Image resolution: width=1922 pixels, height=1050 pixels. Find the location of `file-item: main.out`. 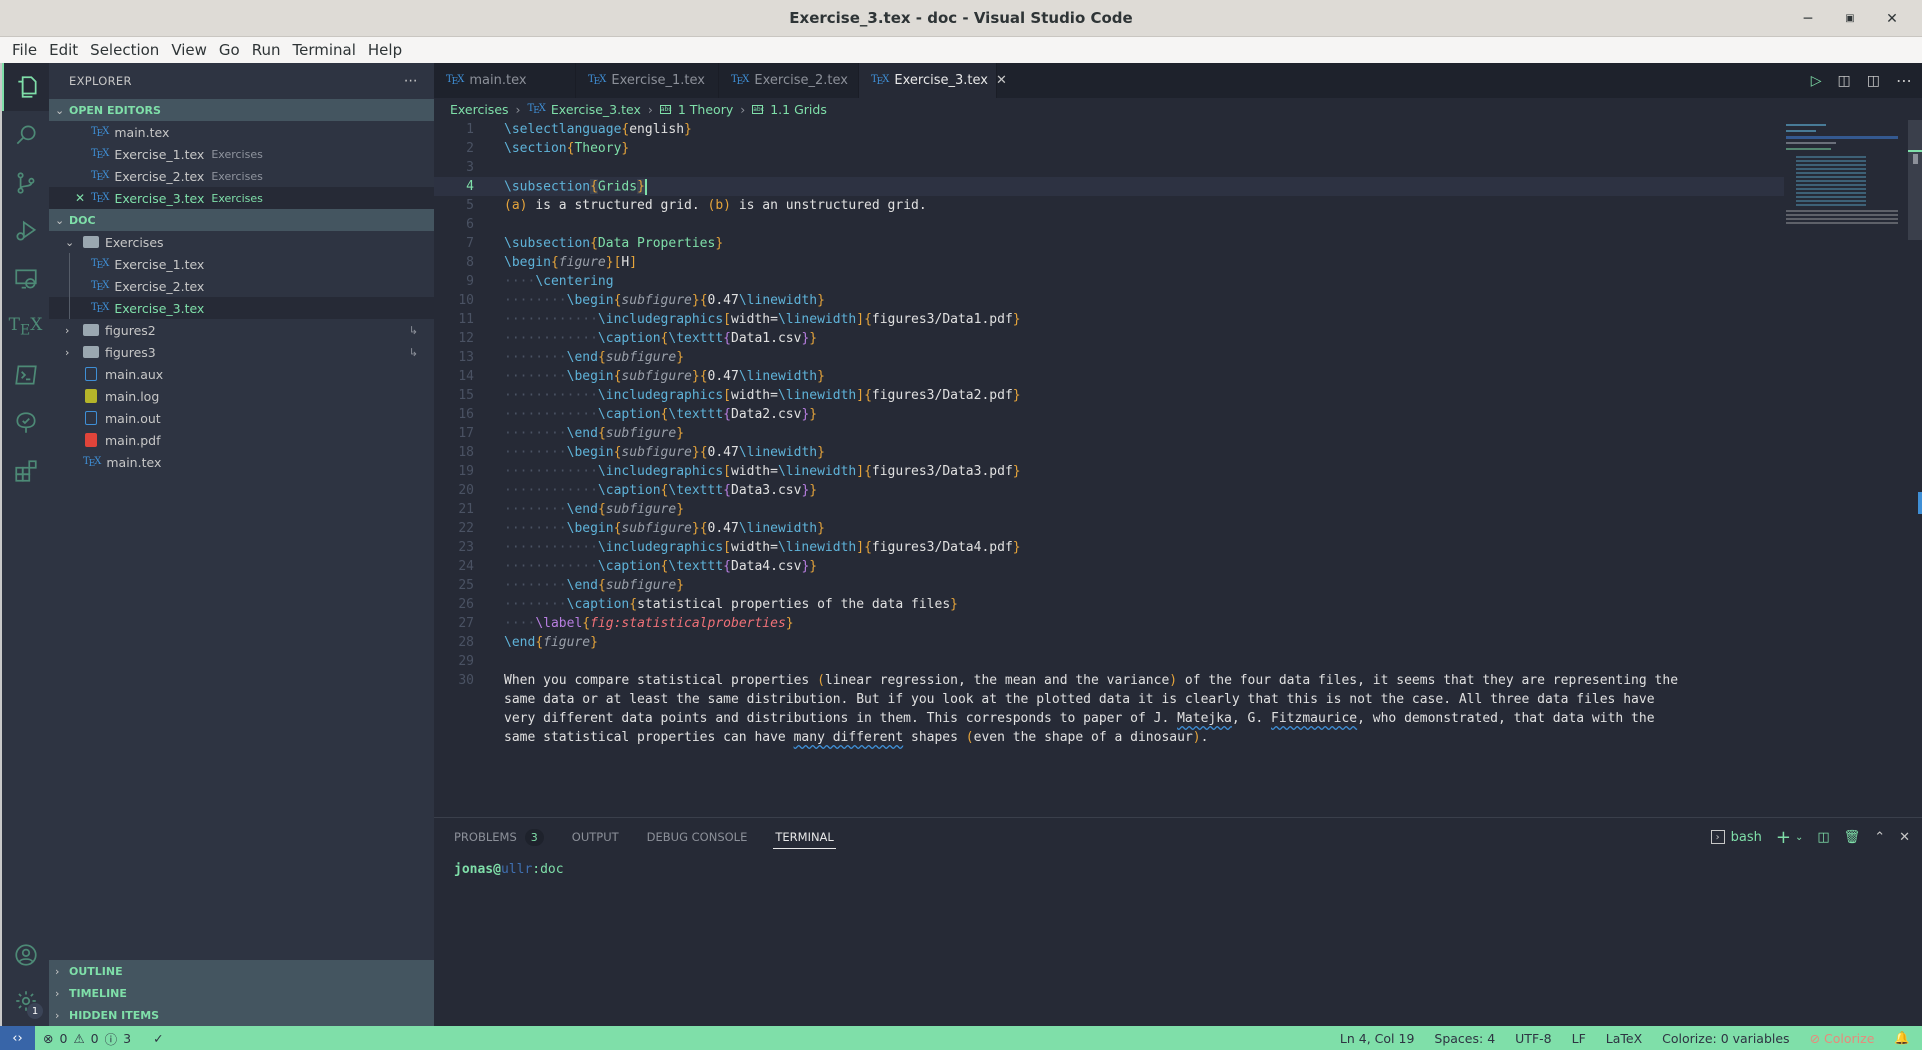

file-item: main.out is located at coordinates (241, 418).